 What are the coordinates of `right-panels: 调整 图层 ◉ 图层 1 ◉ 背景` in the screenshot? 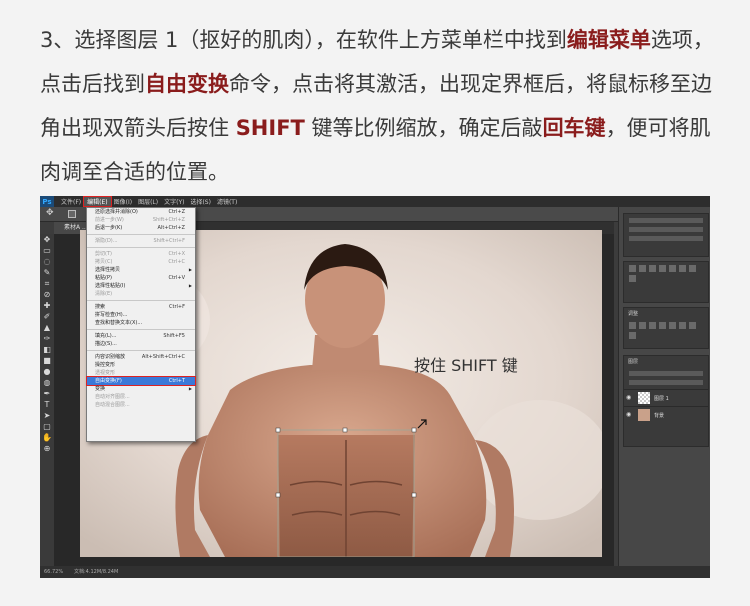 It's located at (664, 386).